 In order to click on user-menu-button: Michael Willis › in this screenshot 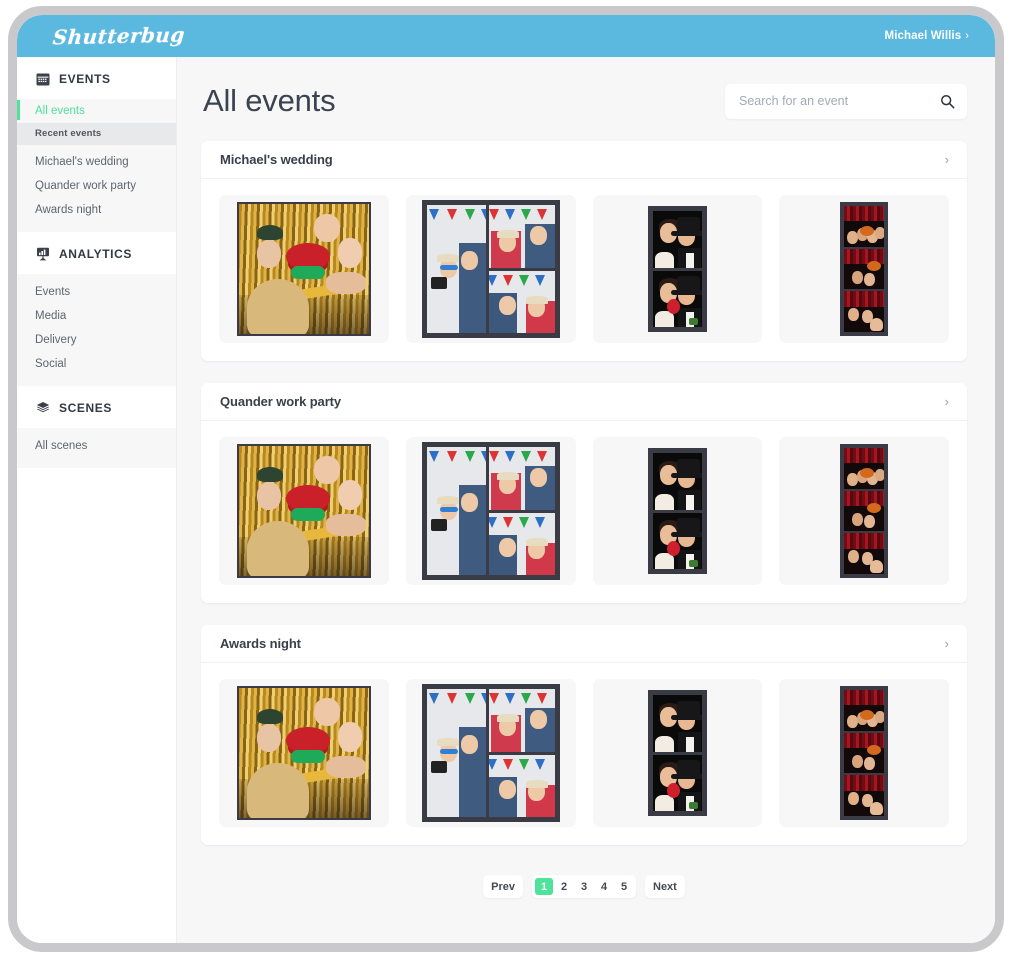, I will do `click(927, 36)`.